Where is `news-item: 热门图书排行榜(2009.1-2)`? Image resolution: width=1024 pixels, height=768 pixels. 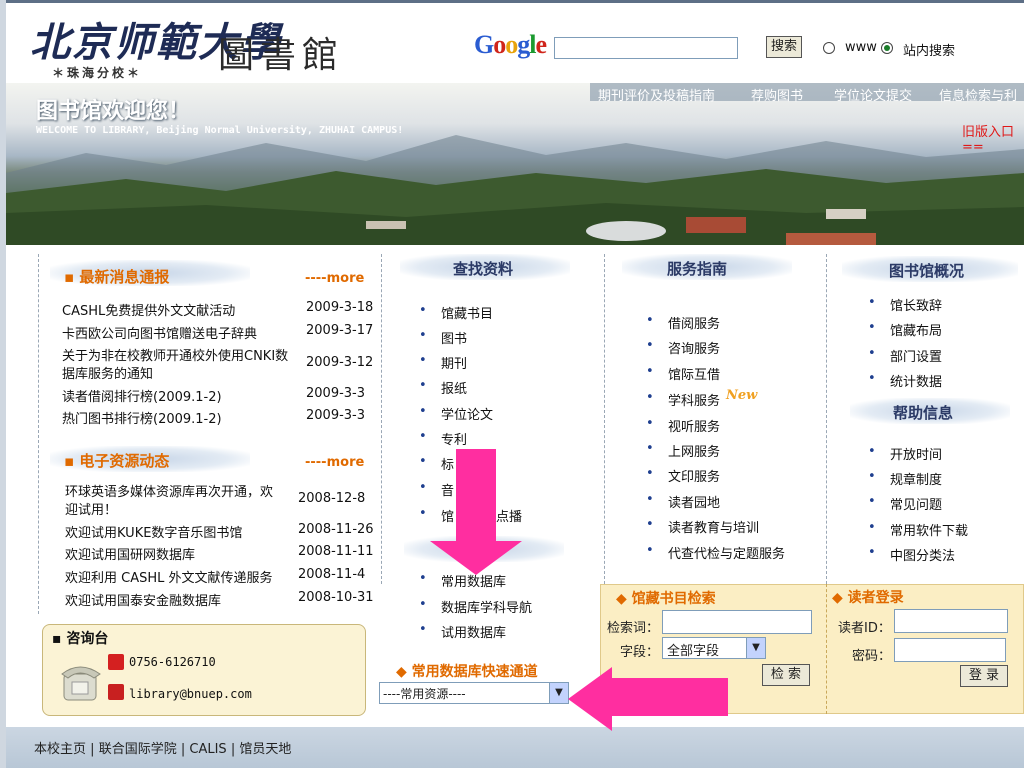 news-item: 热门图书排行榜(2009.1-2) is located at coordinates (142, 417).